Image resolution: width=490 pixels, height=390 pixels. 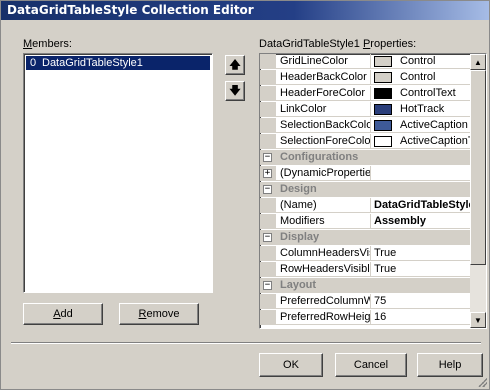 What do you see at coordinates (366, 157) in the screenshot?
I see `property-category: − Configurations` at bounding box center [366, 157].